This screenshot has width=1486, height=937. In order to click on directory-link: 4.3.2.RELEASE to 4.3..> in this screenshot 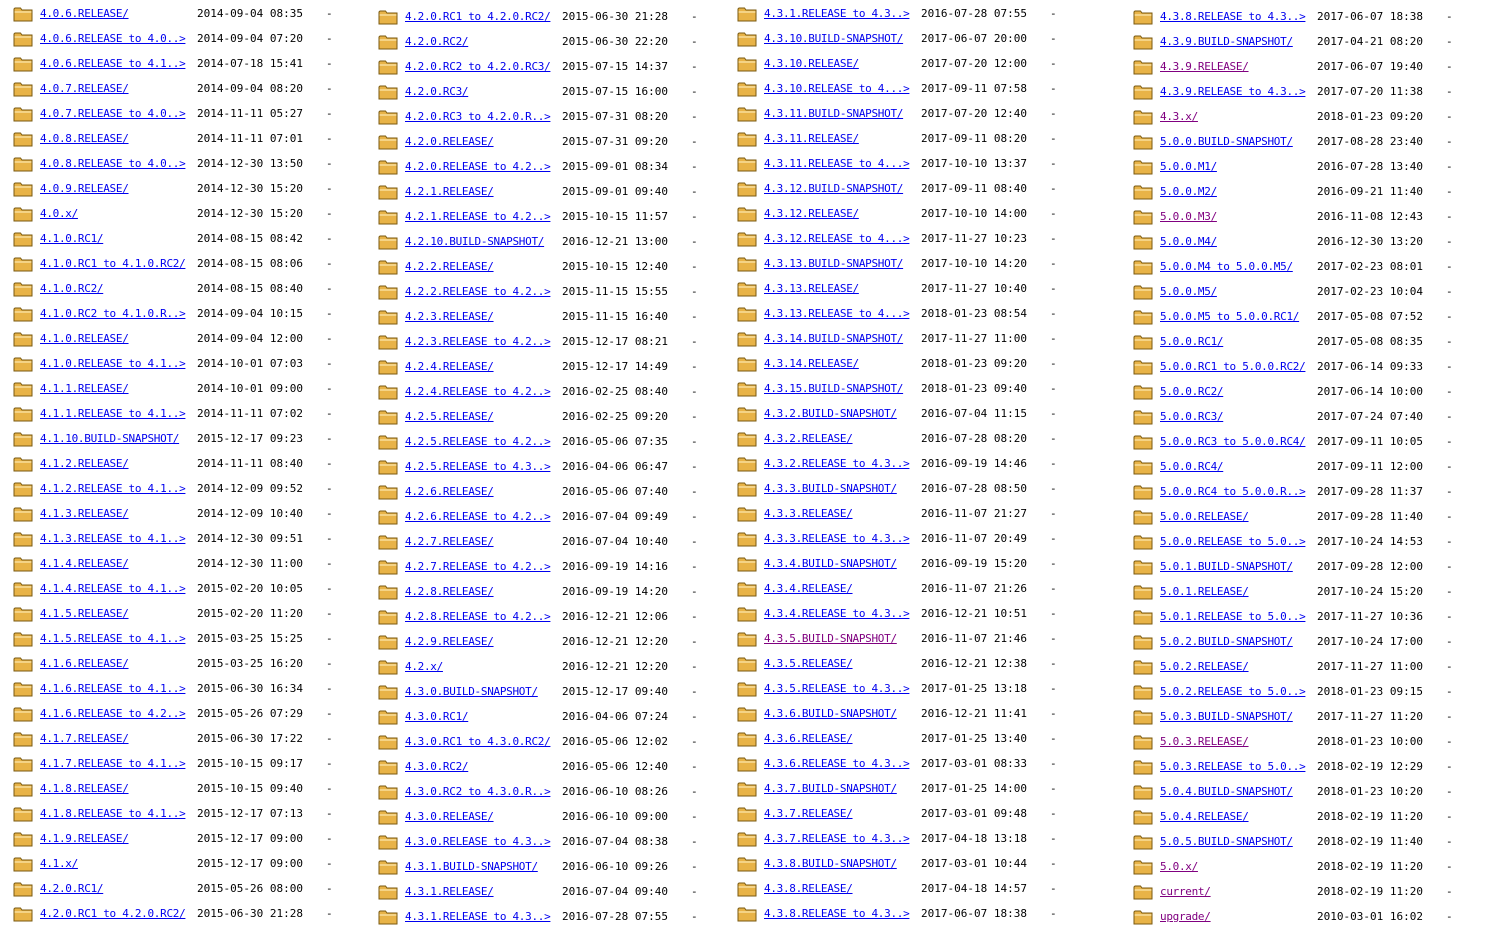, I will do `click(837, 463)`.